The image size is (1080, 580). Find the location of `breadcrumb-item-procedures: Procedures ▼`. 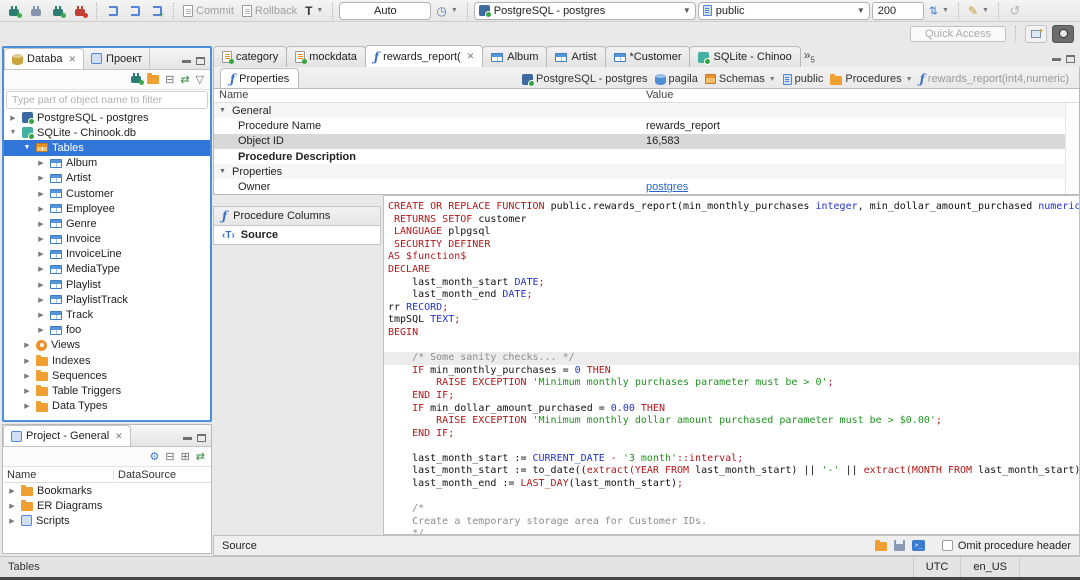

breadcrumb-item-procedures: Procedures ▼ is located at coordinates (871, 79).